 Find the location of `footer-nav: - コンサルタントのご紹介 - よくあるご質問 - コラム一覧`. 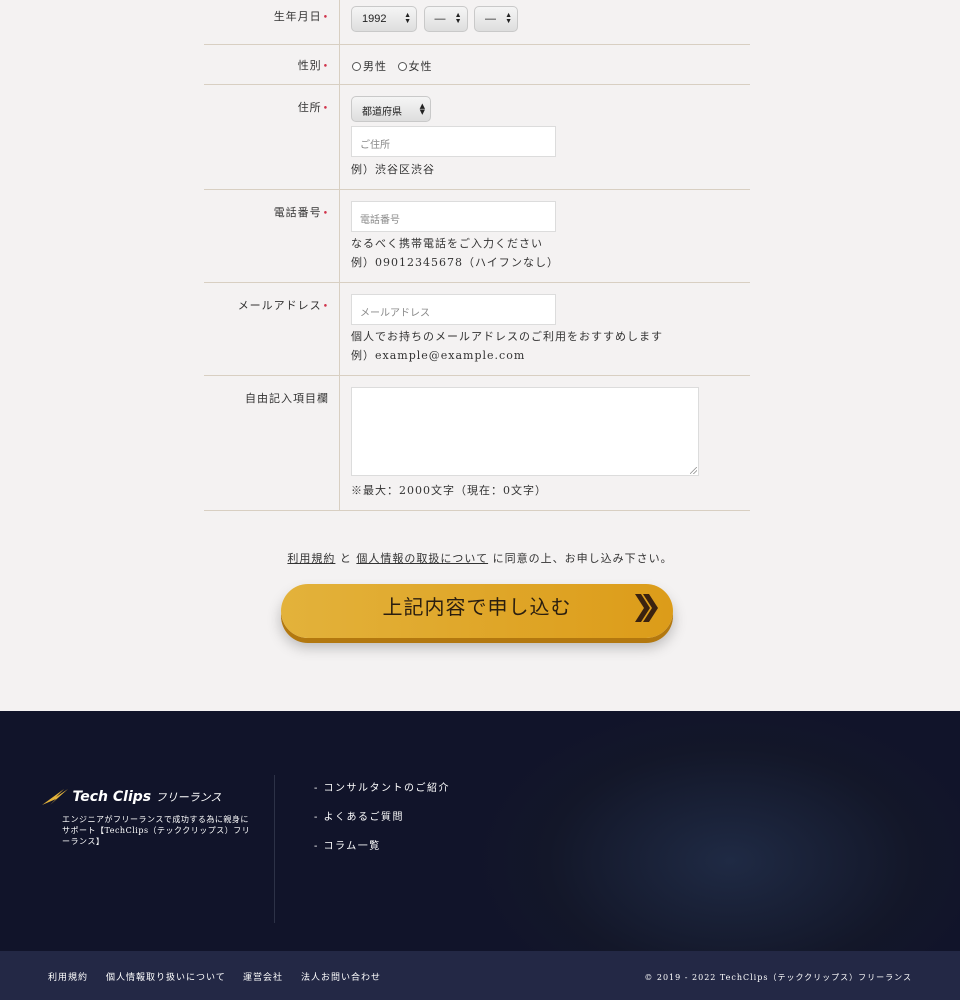

footer-nav: - コンサルタントのご紹介 - よくあるご質問 - コラム一覧 is located at coordinates (382, 822).